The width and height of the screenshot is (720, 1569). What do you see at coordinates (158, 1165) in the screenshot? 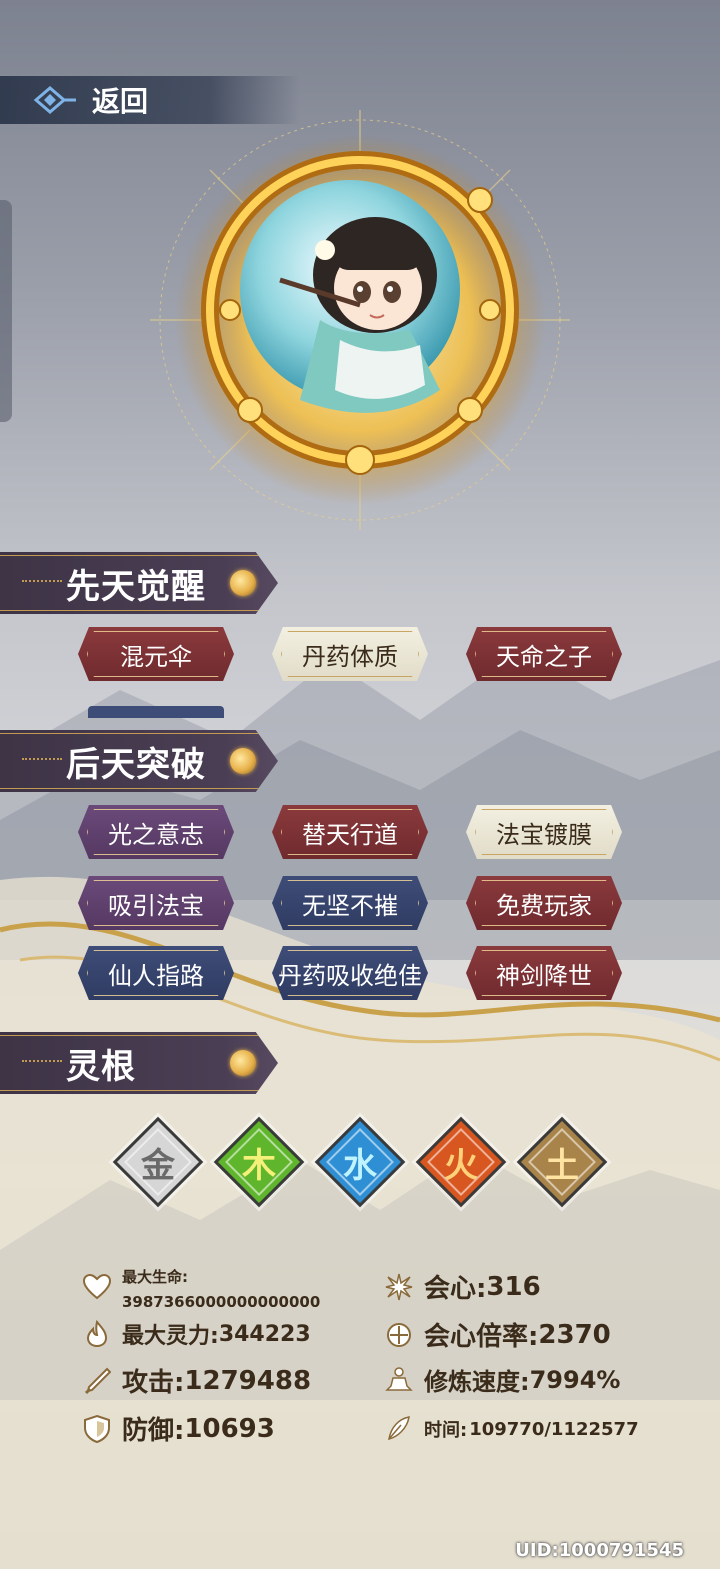
I see `element-glyph: 金` at bounding box center [158, 1165].